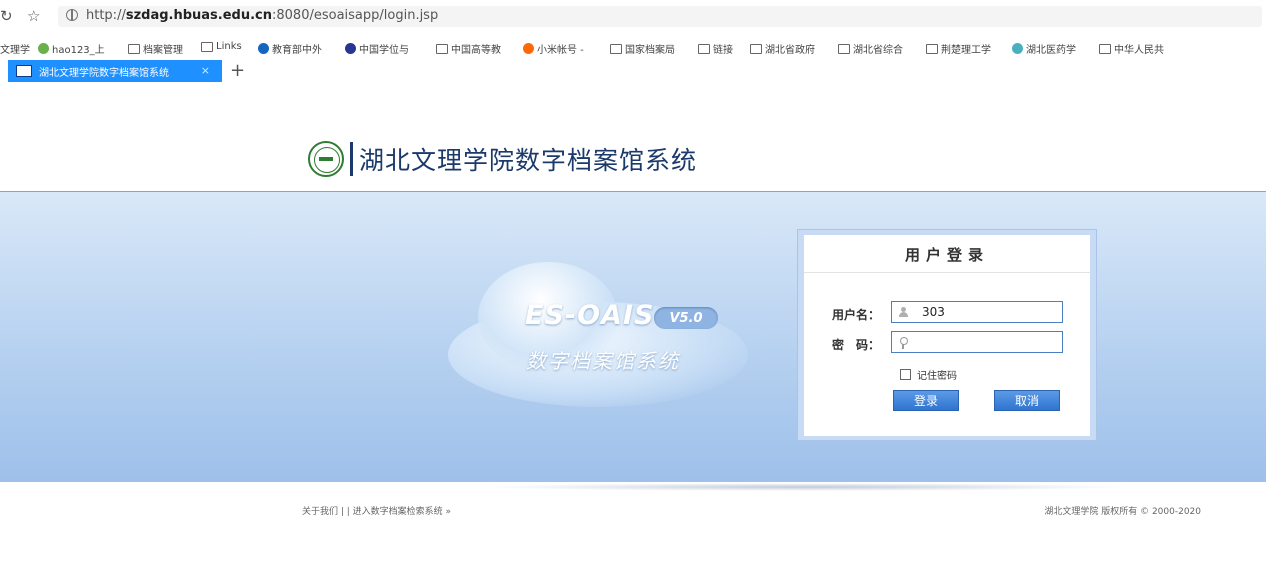 The width and height of the screenshot is (1266, 581). I want to click on login-button: 登录, so click(926, 400).